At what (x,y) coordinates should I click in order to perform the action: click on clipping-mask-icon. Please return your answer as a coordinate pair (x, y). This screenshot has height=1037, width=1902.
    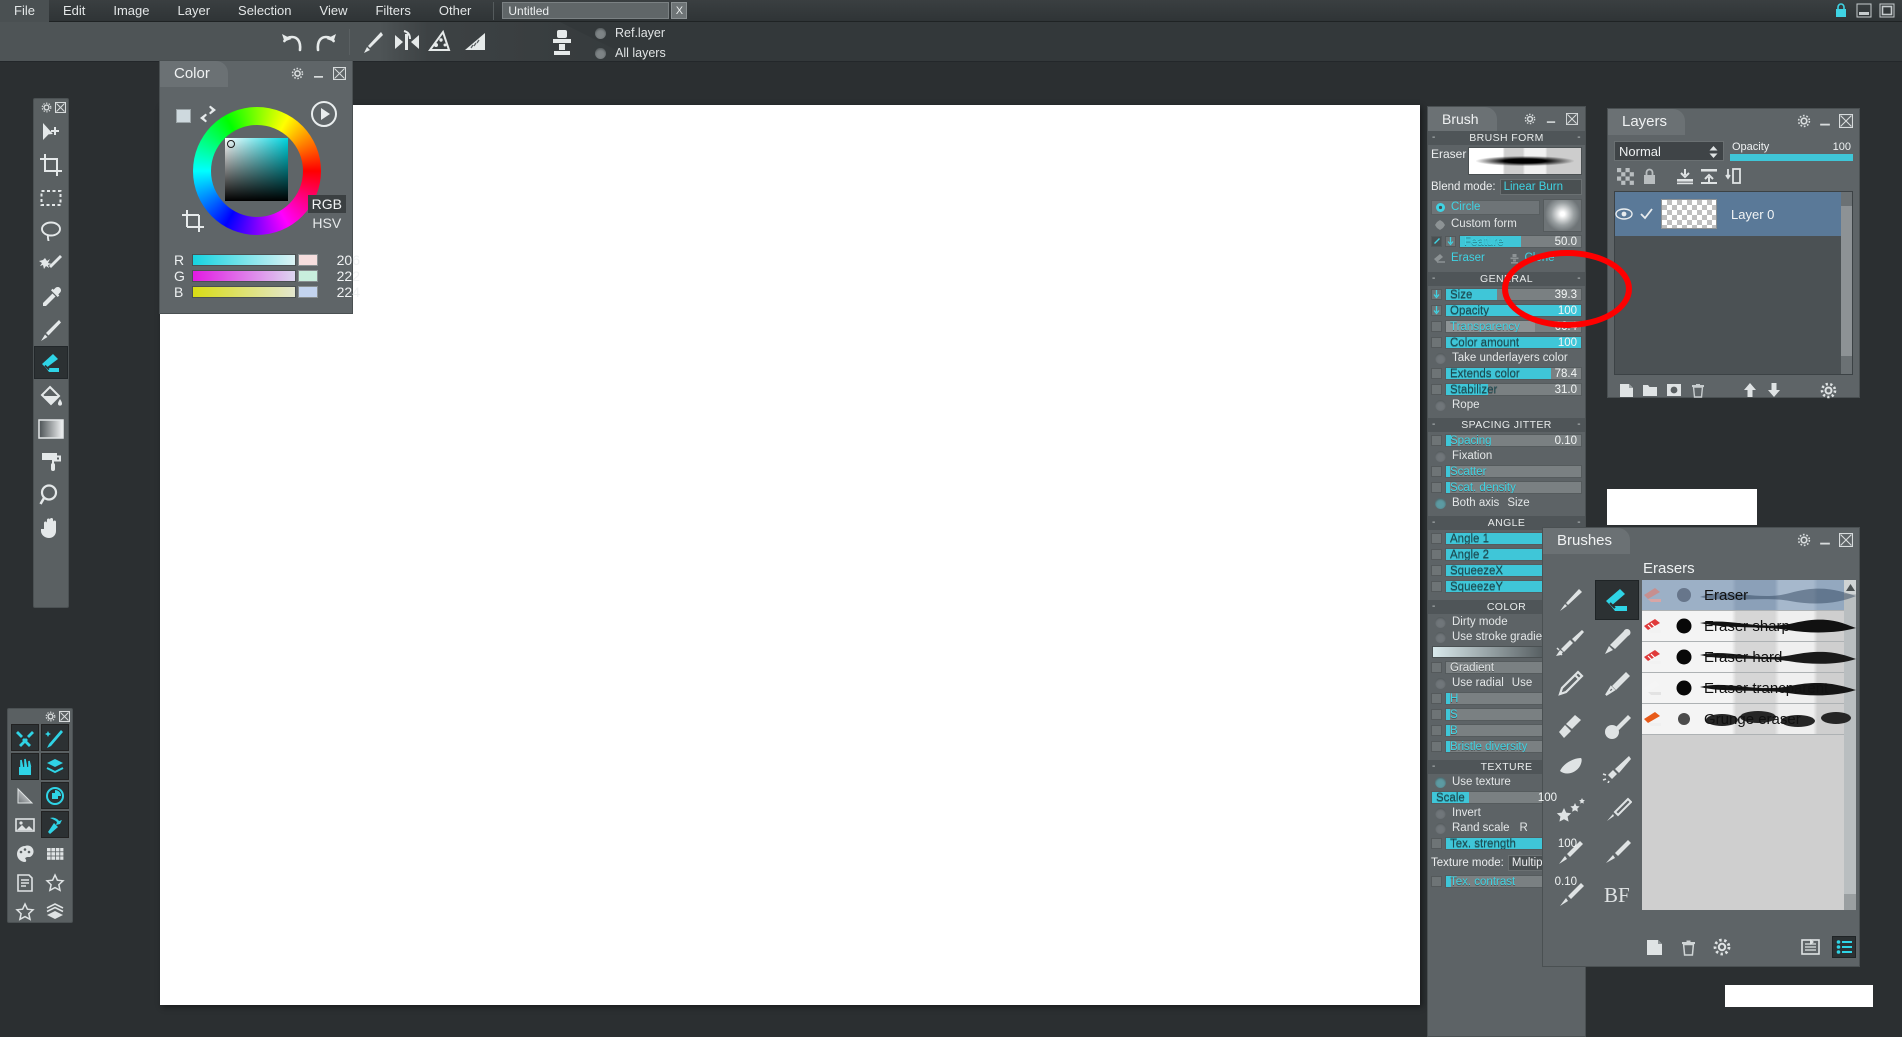
    Looking at the image, I should click on (1733, 176).